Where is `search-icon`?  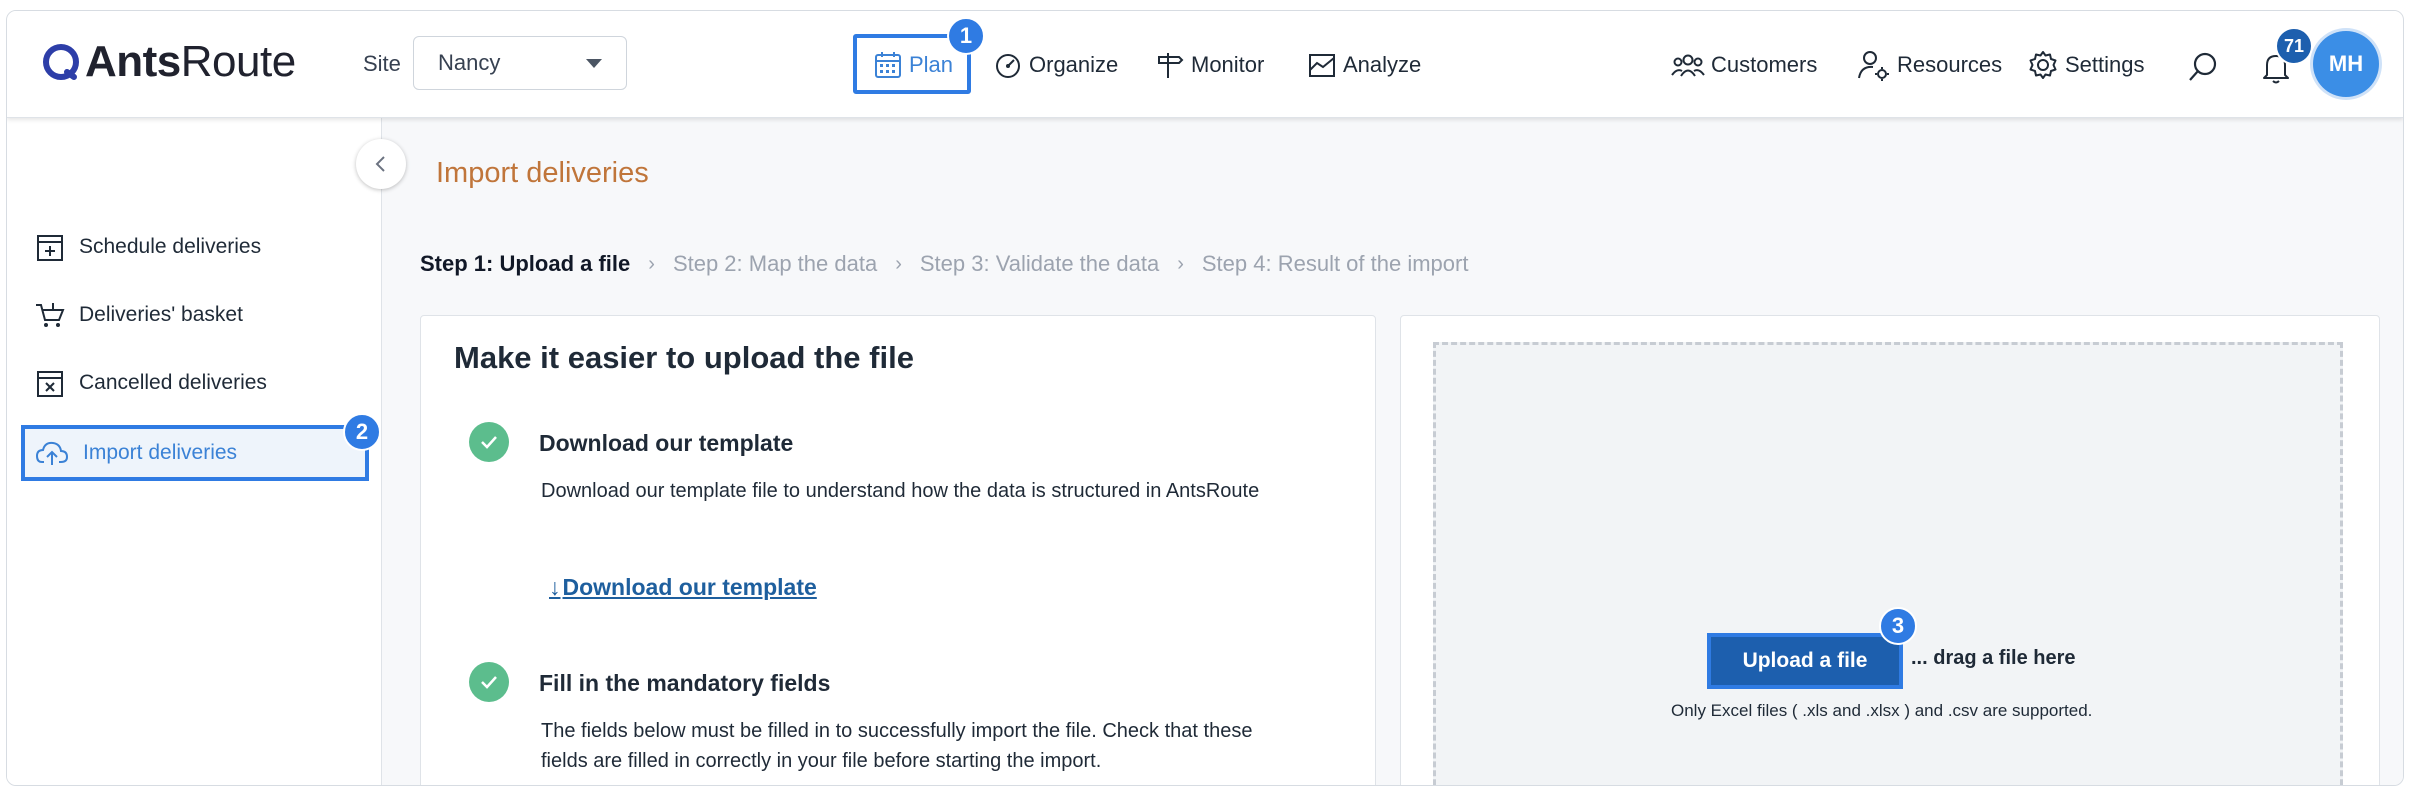
search-icon is located at coordinates (2203, 66).